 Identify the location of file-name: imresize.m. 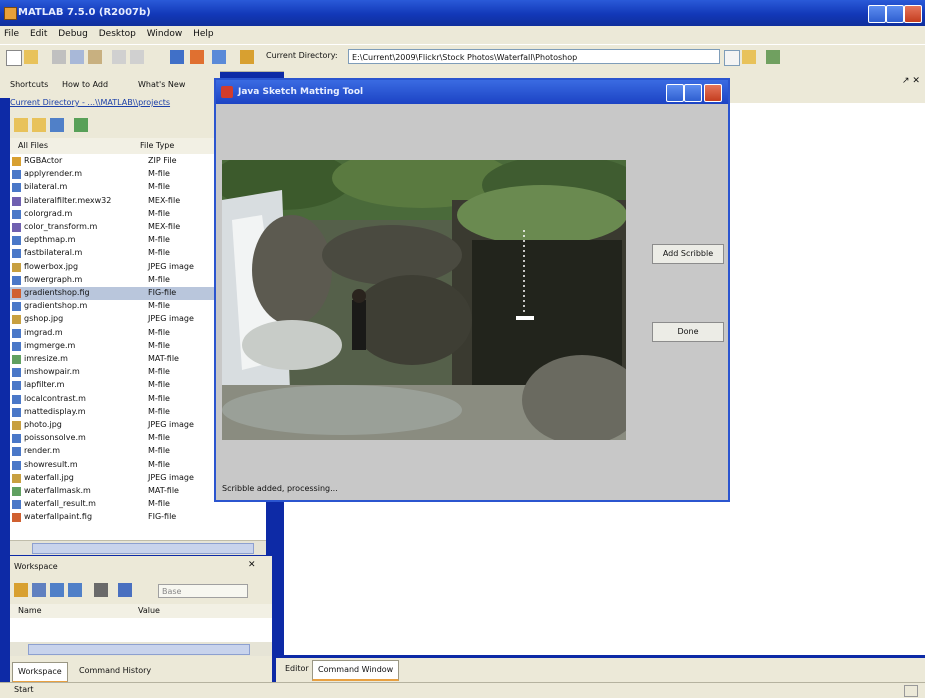
(46, 358).